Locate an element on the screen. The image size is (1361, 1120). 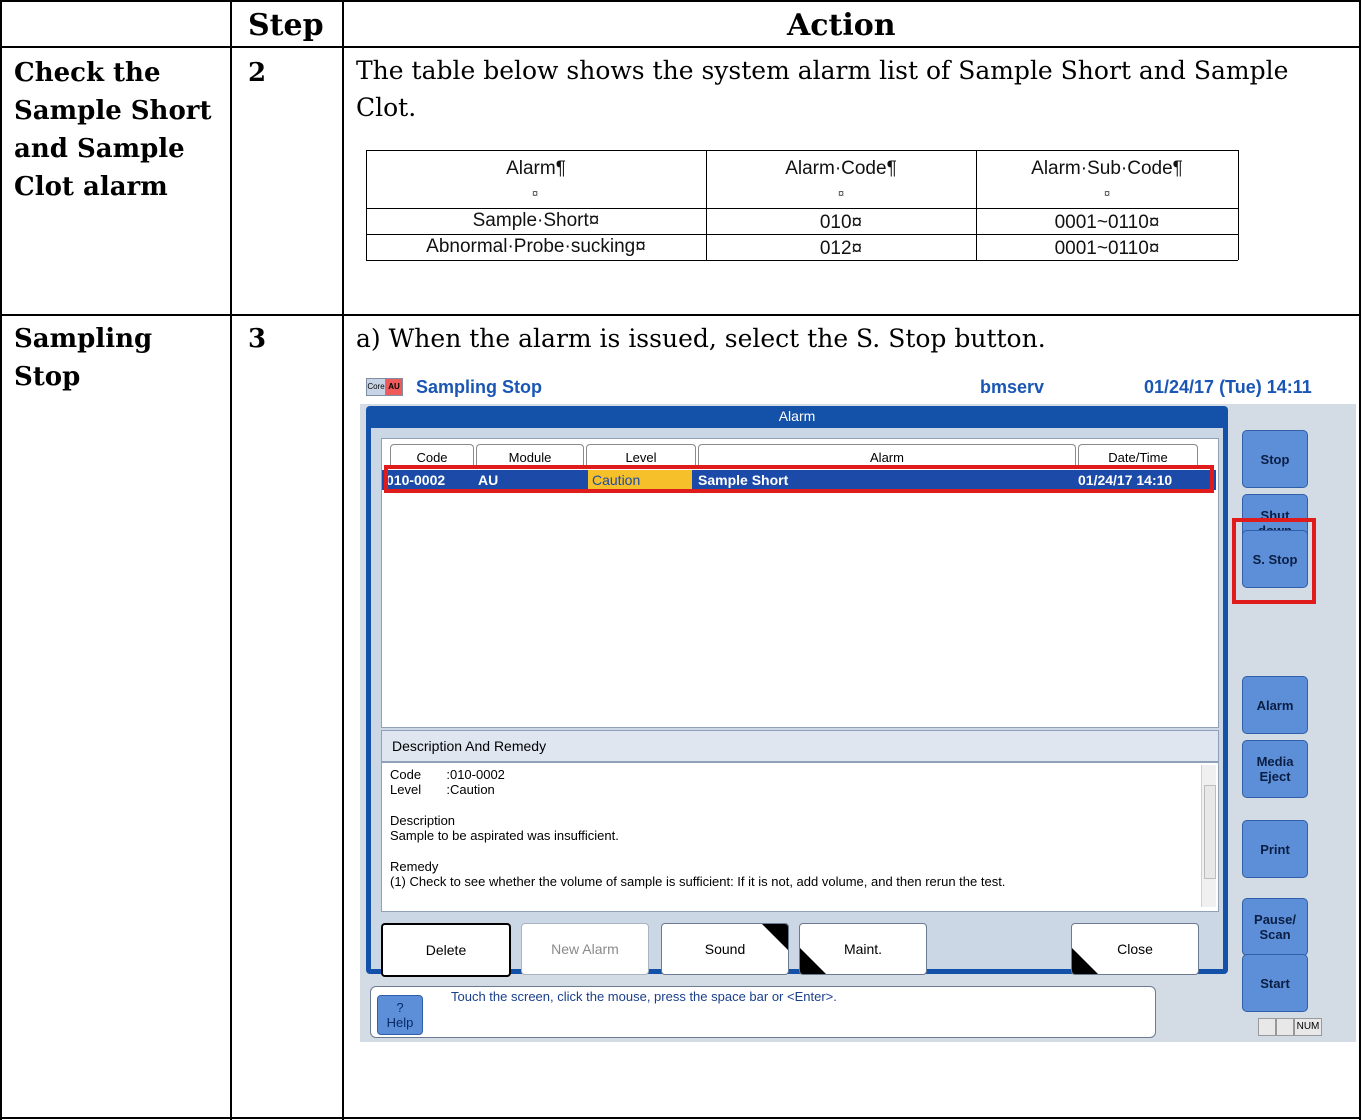
media-line: Media is located at coordinates (1275, 761).